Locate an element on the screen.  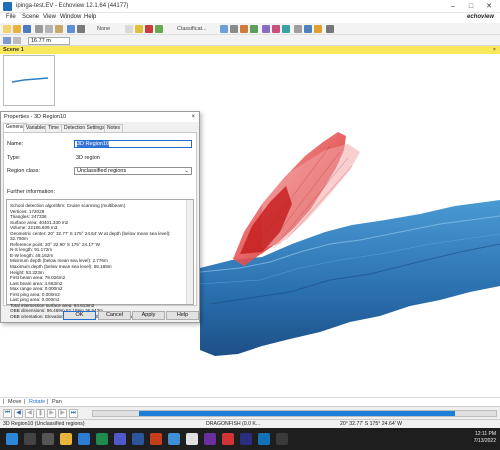
powerpoint-icon is located at coordinates (156, 439).